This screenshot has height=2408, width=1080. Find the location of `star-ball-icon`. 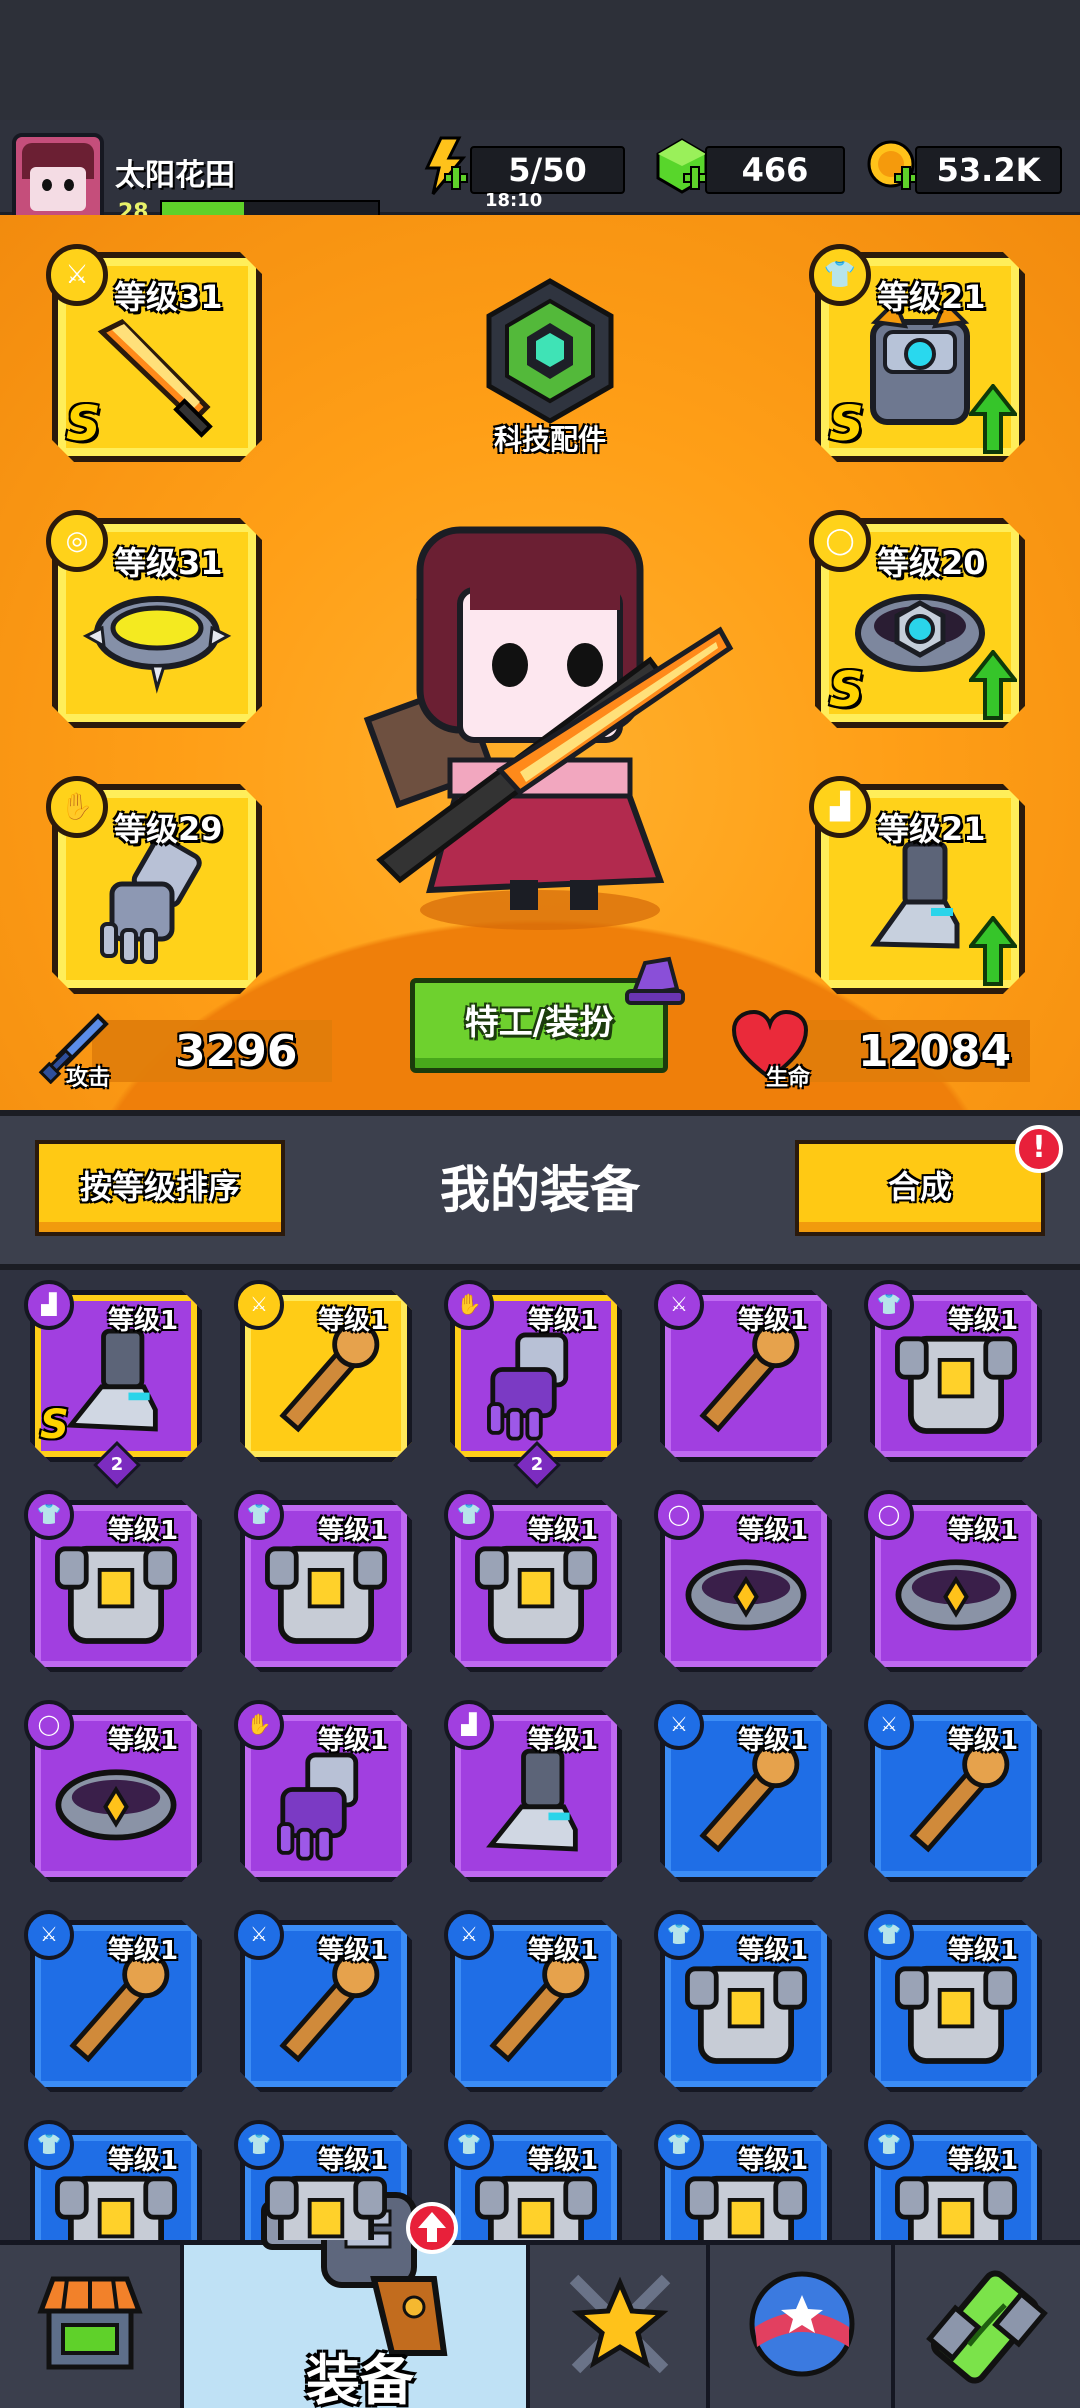

star-ball-icon is located at coordinates (802, 2324).